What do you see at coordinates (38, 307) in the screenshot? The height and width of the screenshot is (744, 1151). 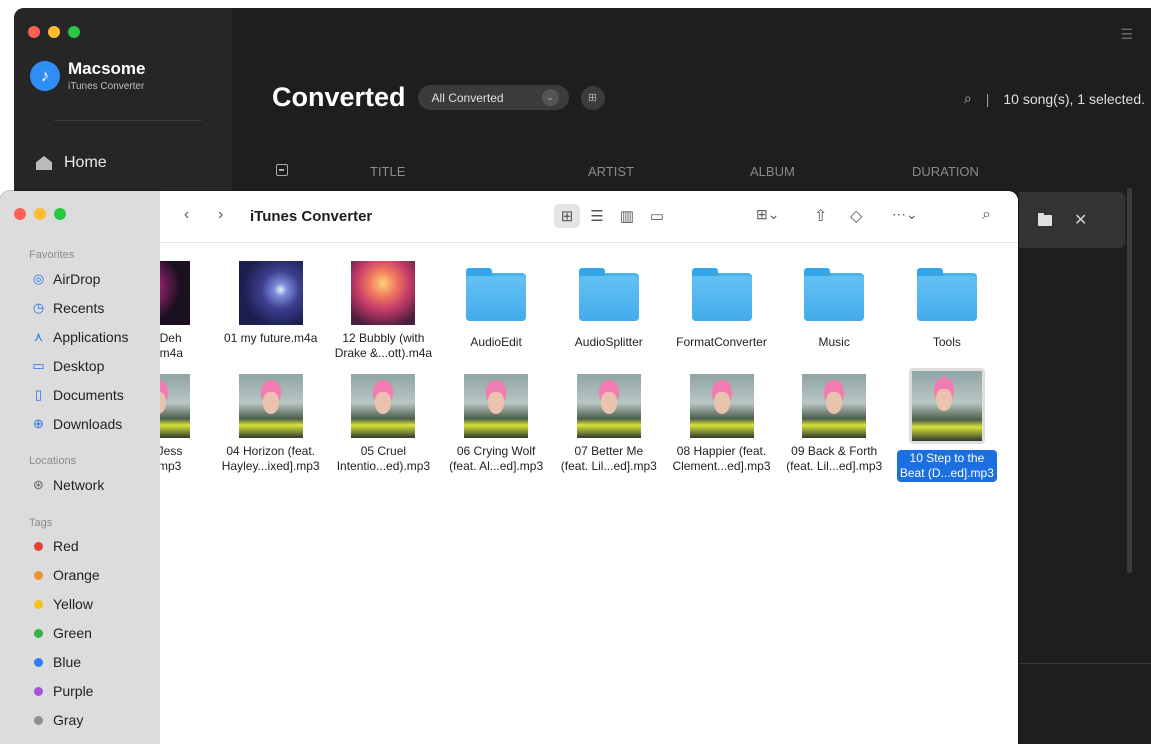 I see `clock-icon: ◷` at bounding box center [38, 307].